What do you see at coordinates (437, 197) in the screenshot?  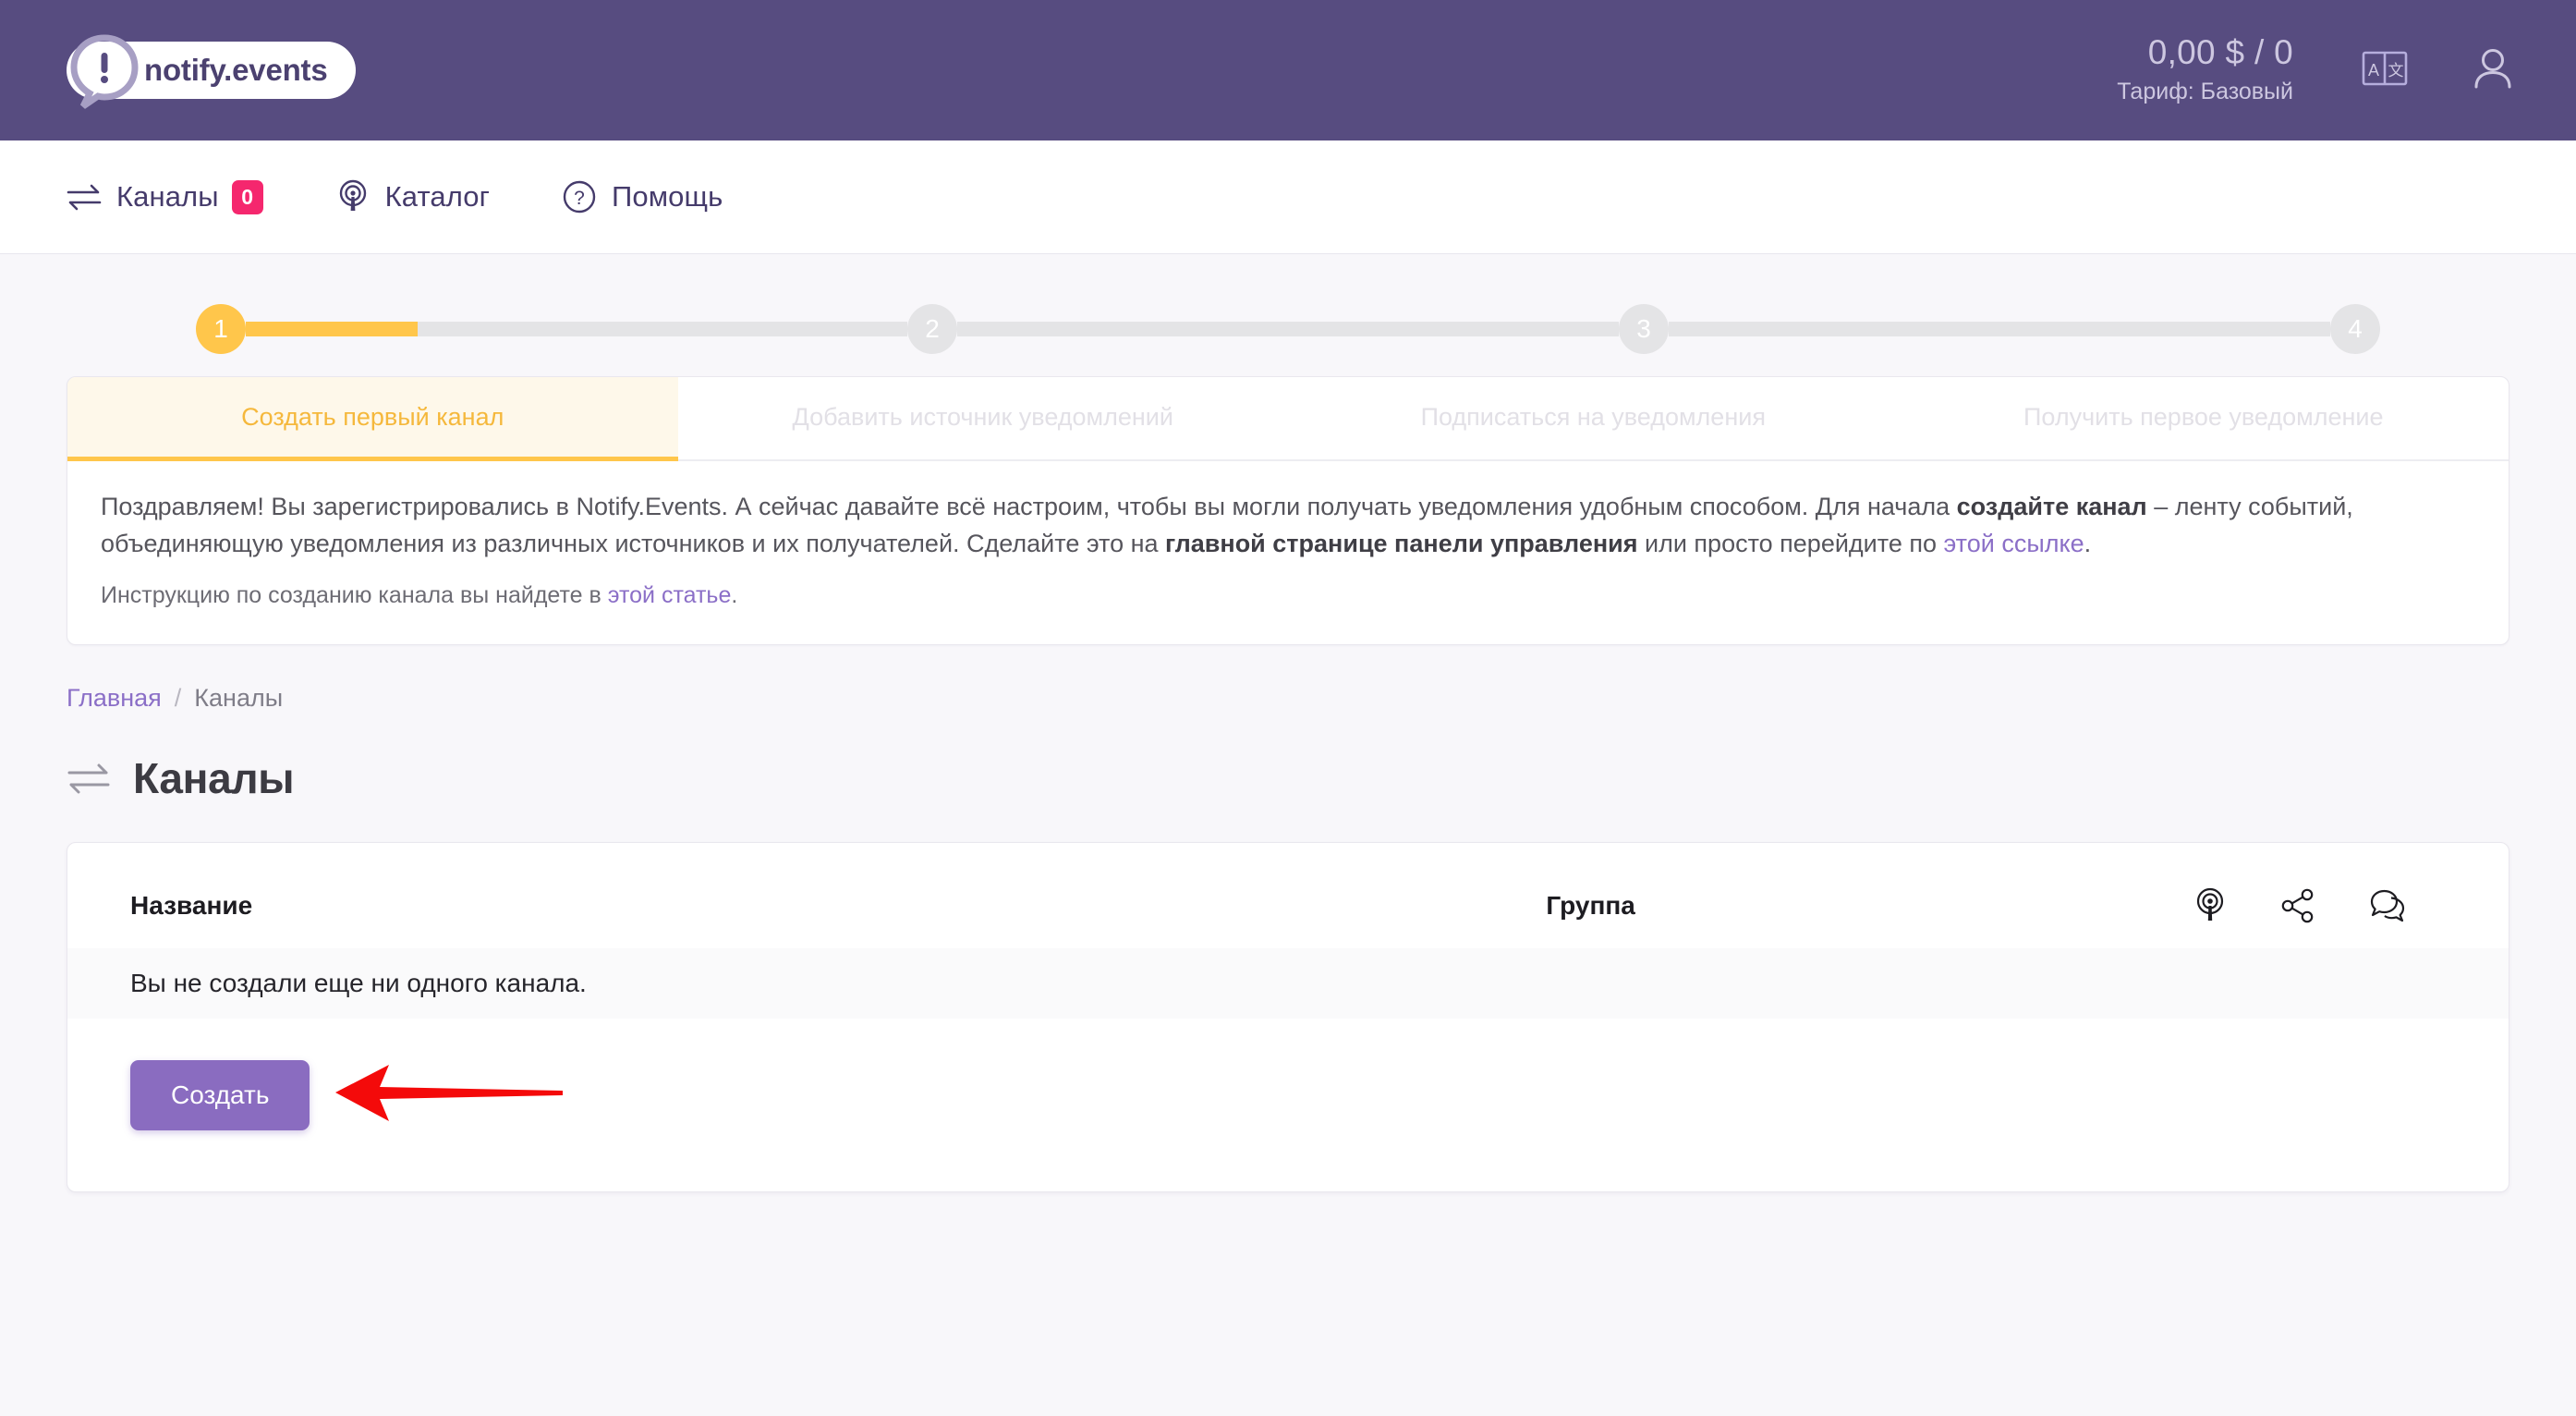 I see `nav-label-catalog: Каталог` at bounding box center [437, 197].